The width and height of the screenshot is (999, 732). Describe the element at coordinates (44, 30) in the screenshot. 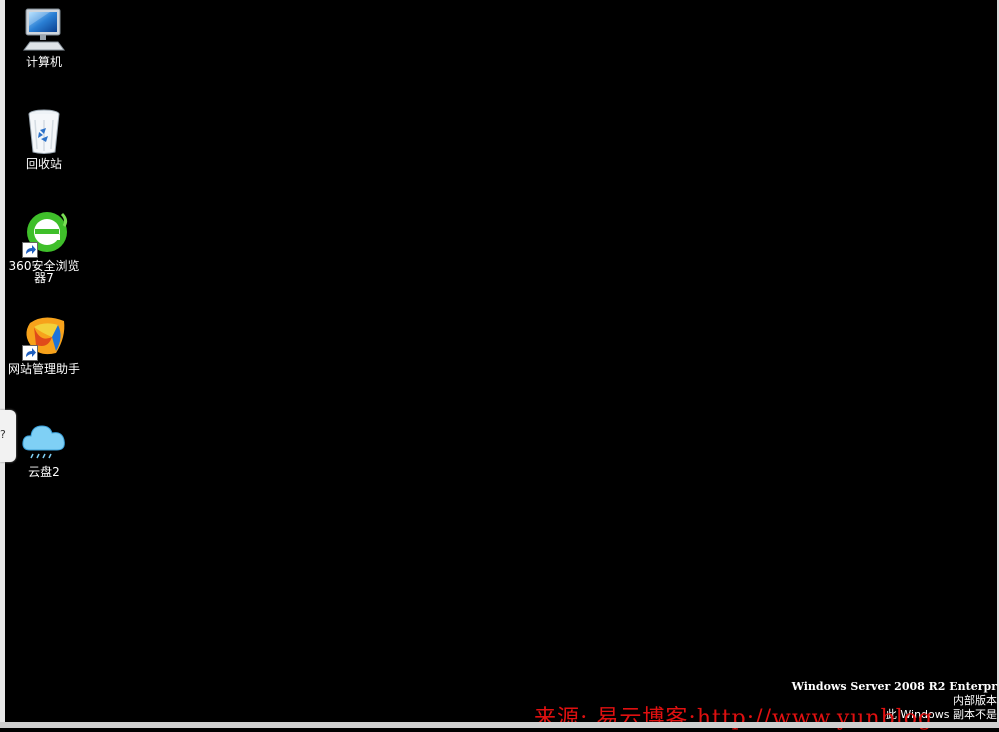

I see `computer-icon` at that location.